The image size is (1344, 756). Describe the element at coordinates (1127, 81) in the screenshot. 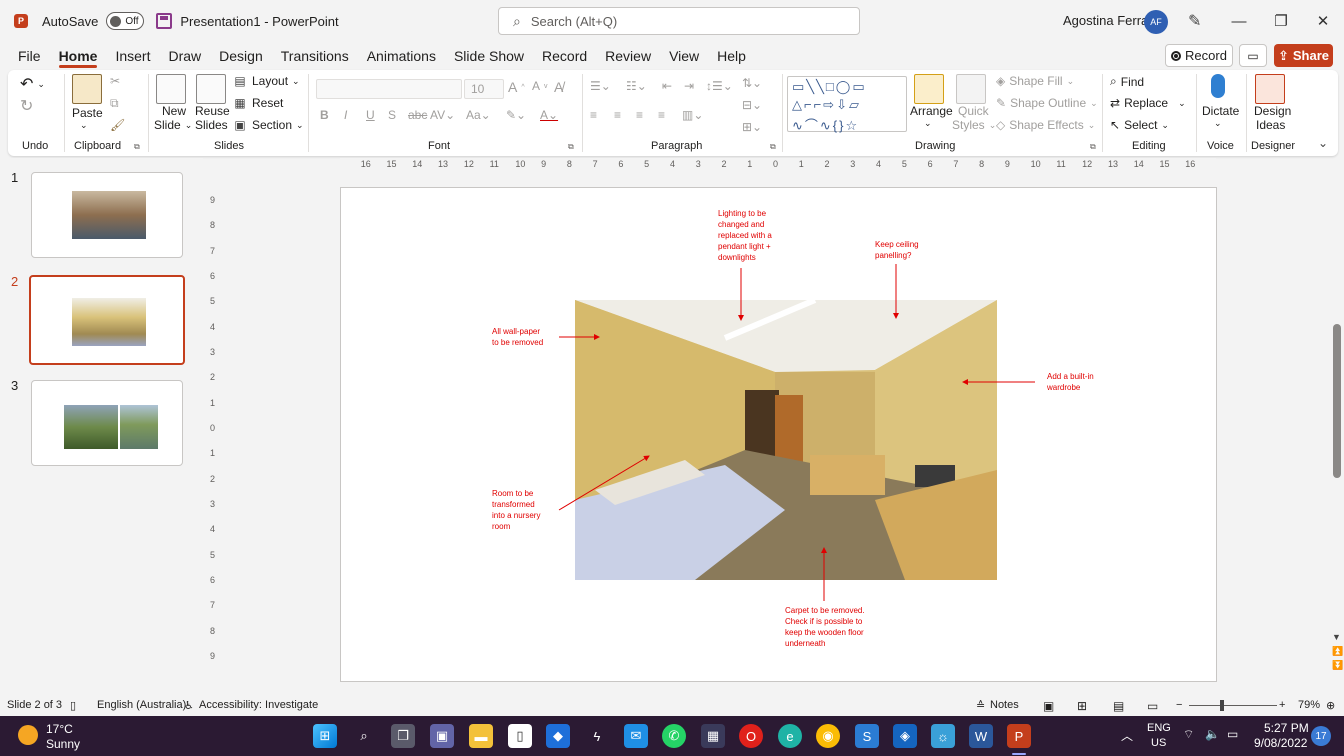

I see `find-button: ⌕ Find` at that location.